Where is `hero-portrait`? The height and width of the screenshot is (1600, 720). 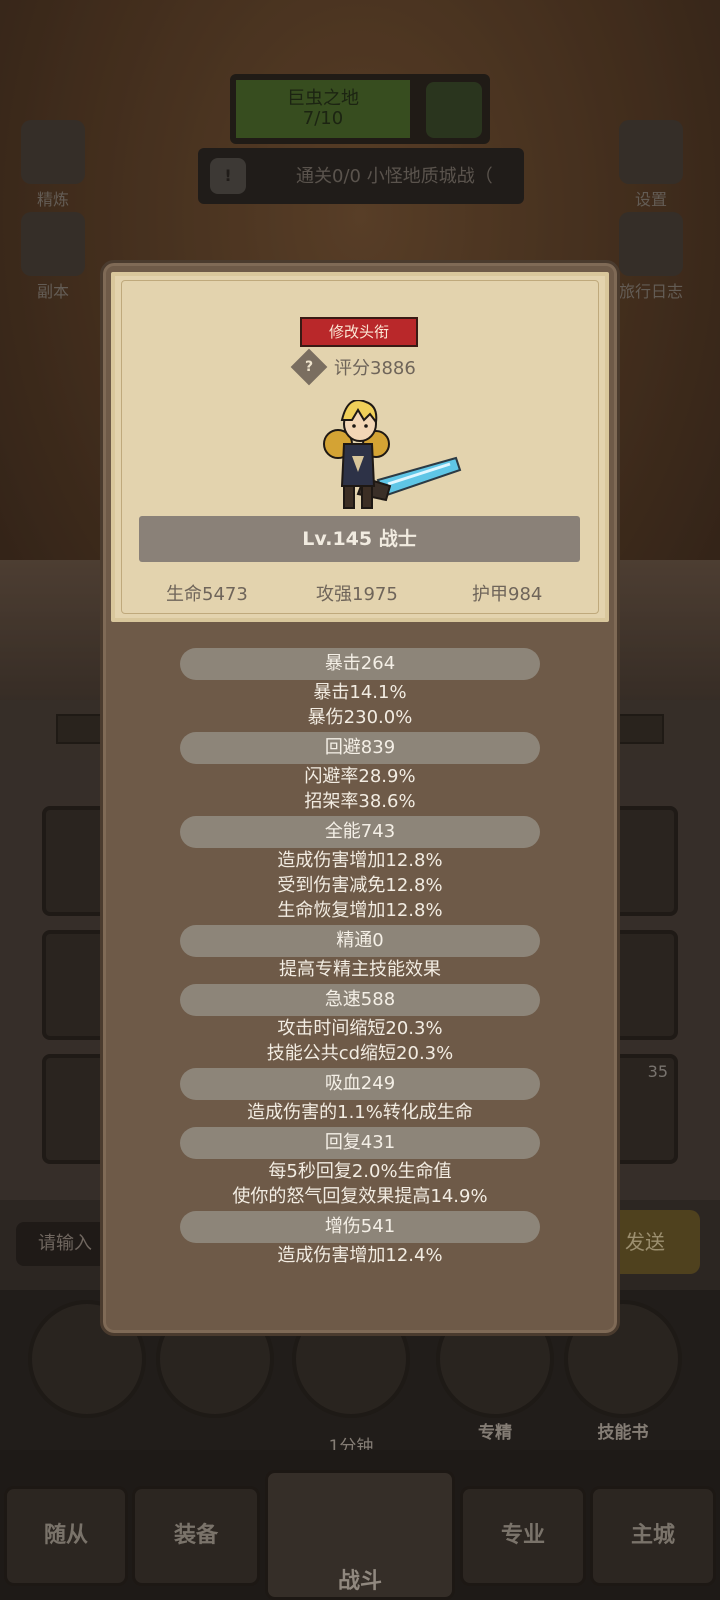
hero-portrait is located at coordinates (392, 454).